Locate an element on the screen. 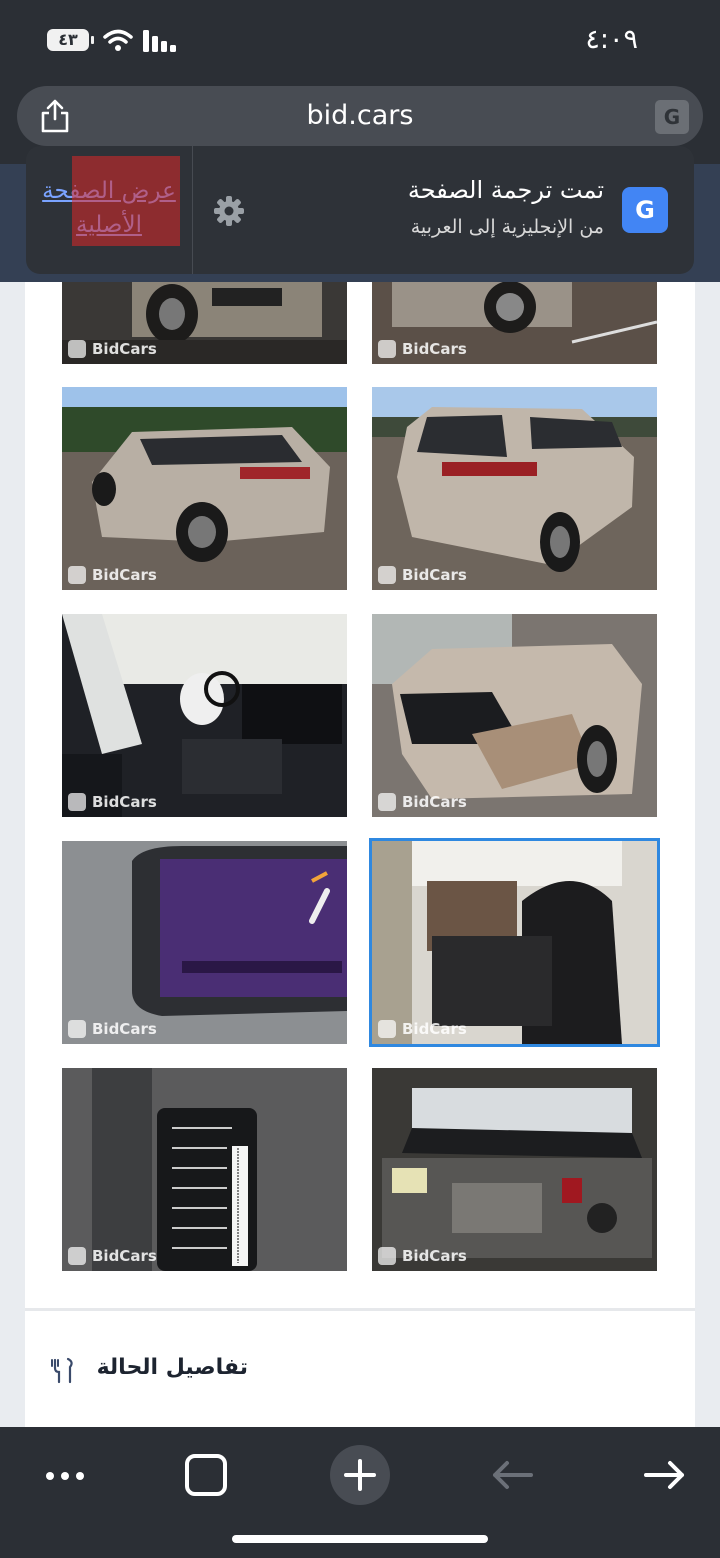 The height and width of the screenshot is (1558, 720). translation-title: تمت ترجمة الصفحة is located at coordinates (505, 190).